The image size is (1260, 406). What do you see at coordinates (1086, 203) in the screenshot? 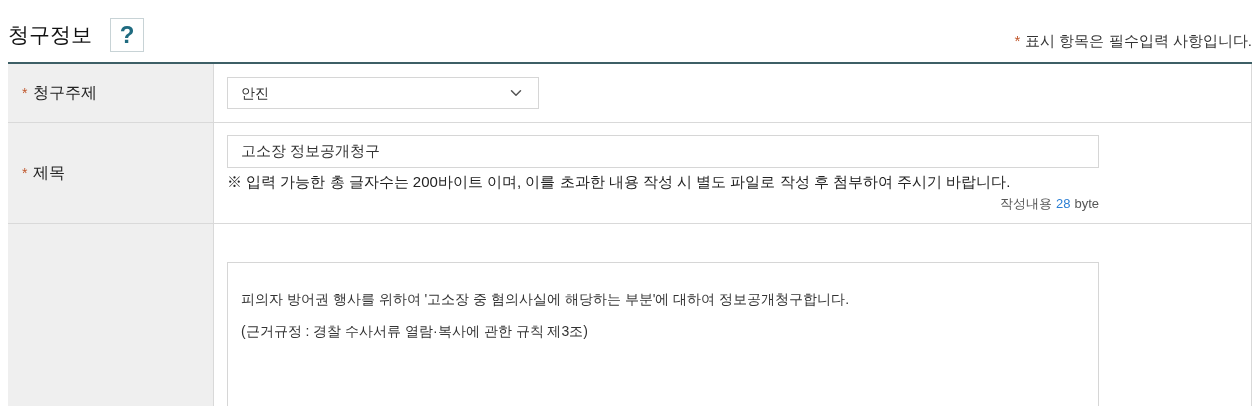
I see `byte-unit: byte` at bounding box center [1086, 203].